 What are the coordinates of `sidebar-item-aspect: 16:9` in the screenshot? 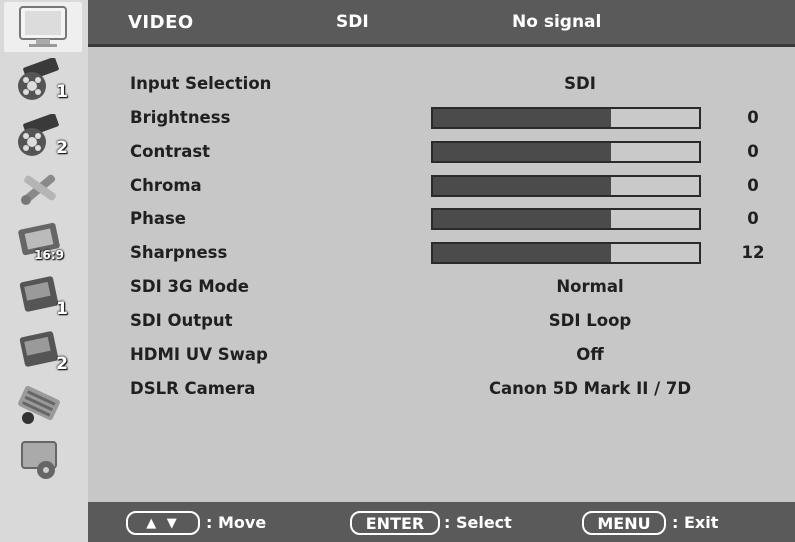 It's located at (39, 244).